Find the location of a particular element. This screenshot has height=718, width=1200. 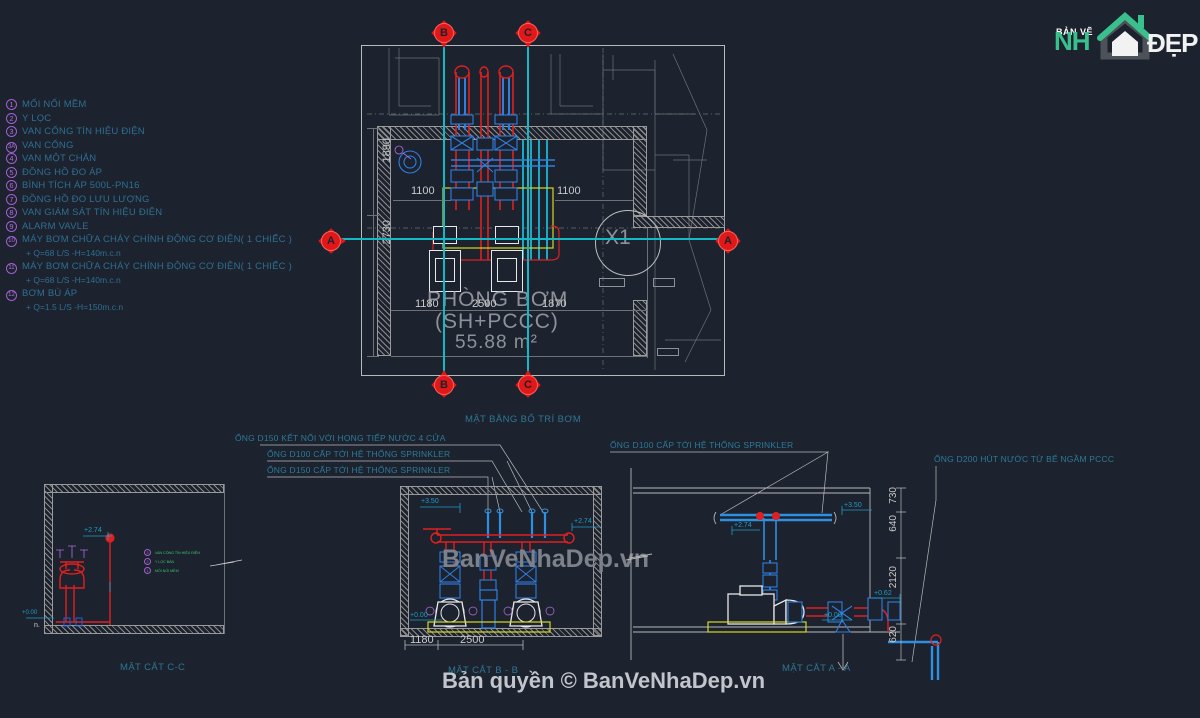

logo-nh-text: NH is located at coordinates (1072, 41).